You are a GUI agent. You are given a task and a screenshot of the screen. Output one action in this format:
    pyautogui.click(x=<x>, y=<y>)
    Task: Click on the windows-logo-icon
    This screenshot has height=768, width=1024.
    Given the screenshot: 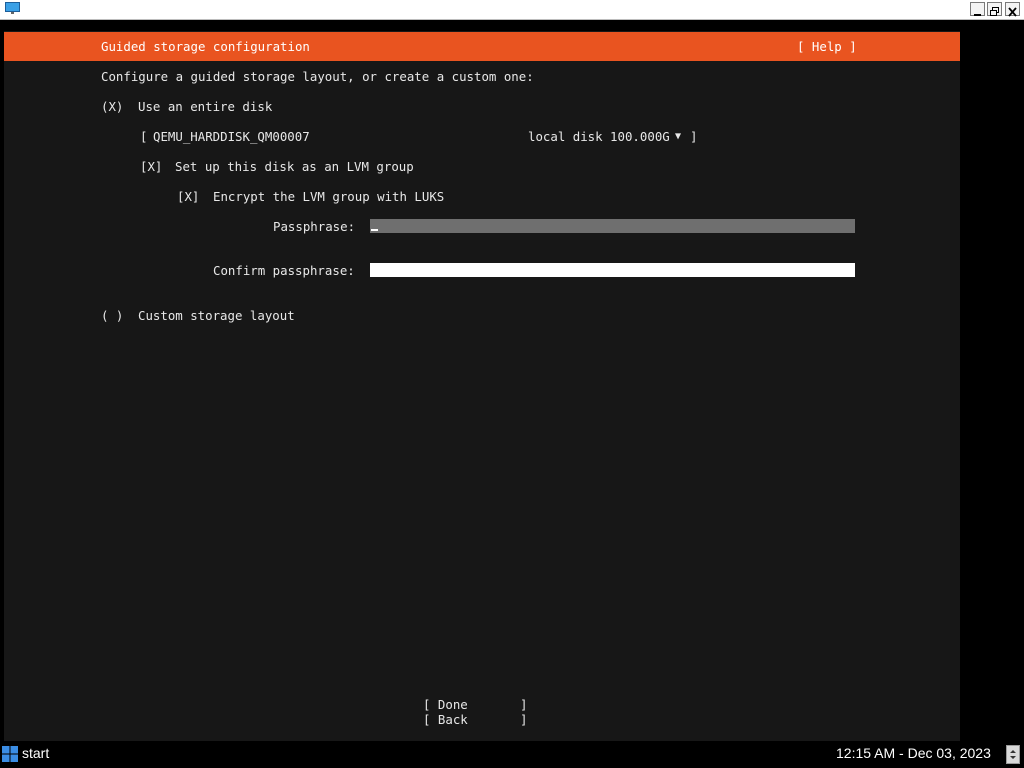 What is the action you would take?
    pyautogui.click(x=10, y=754)
    